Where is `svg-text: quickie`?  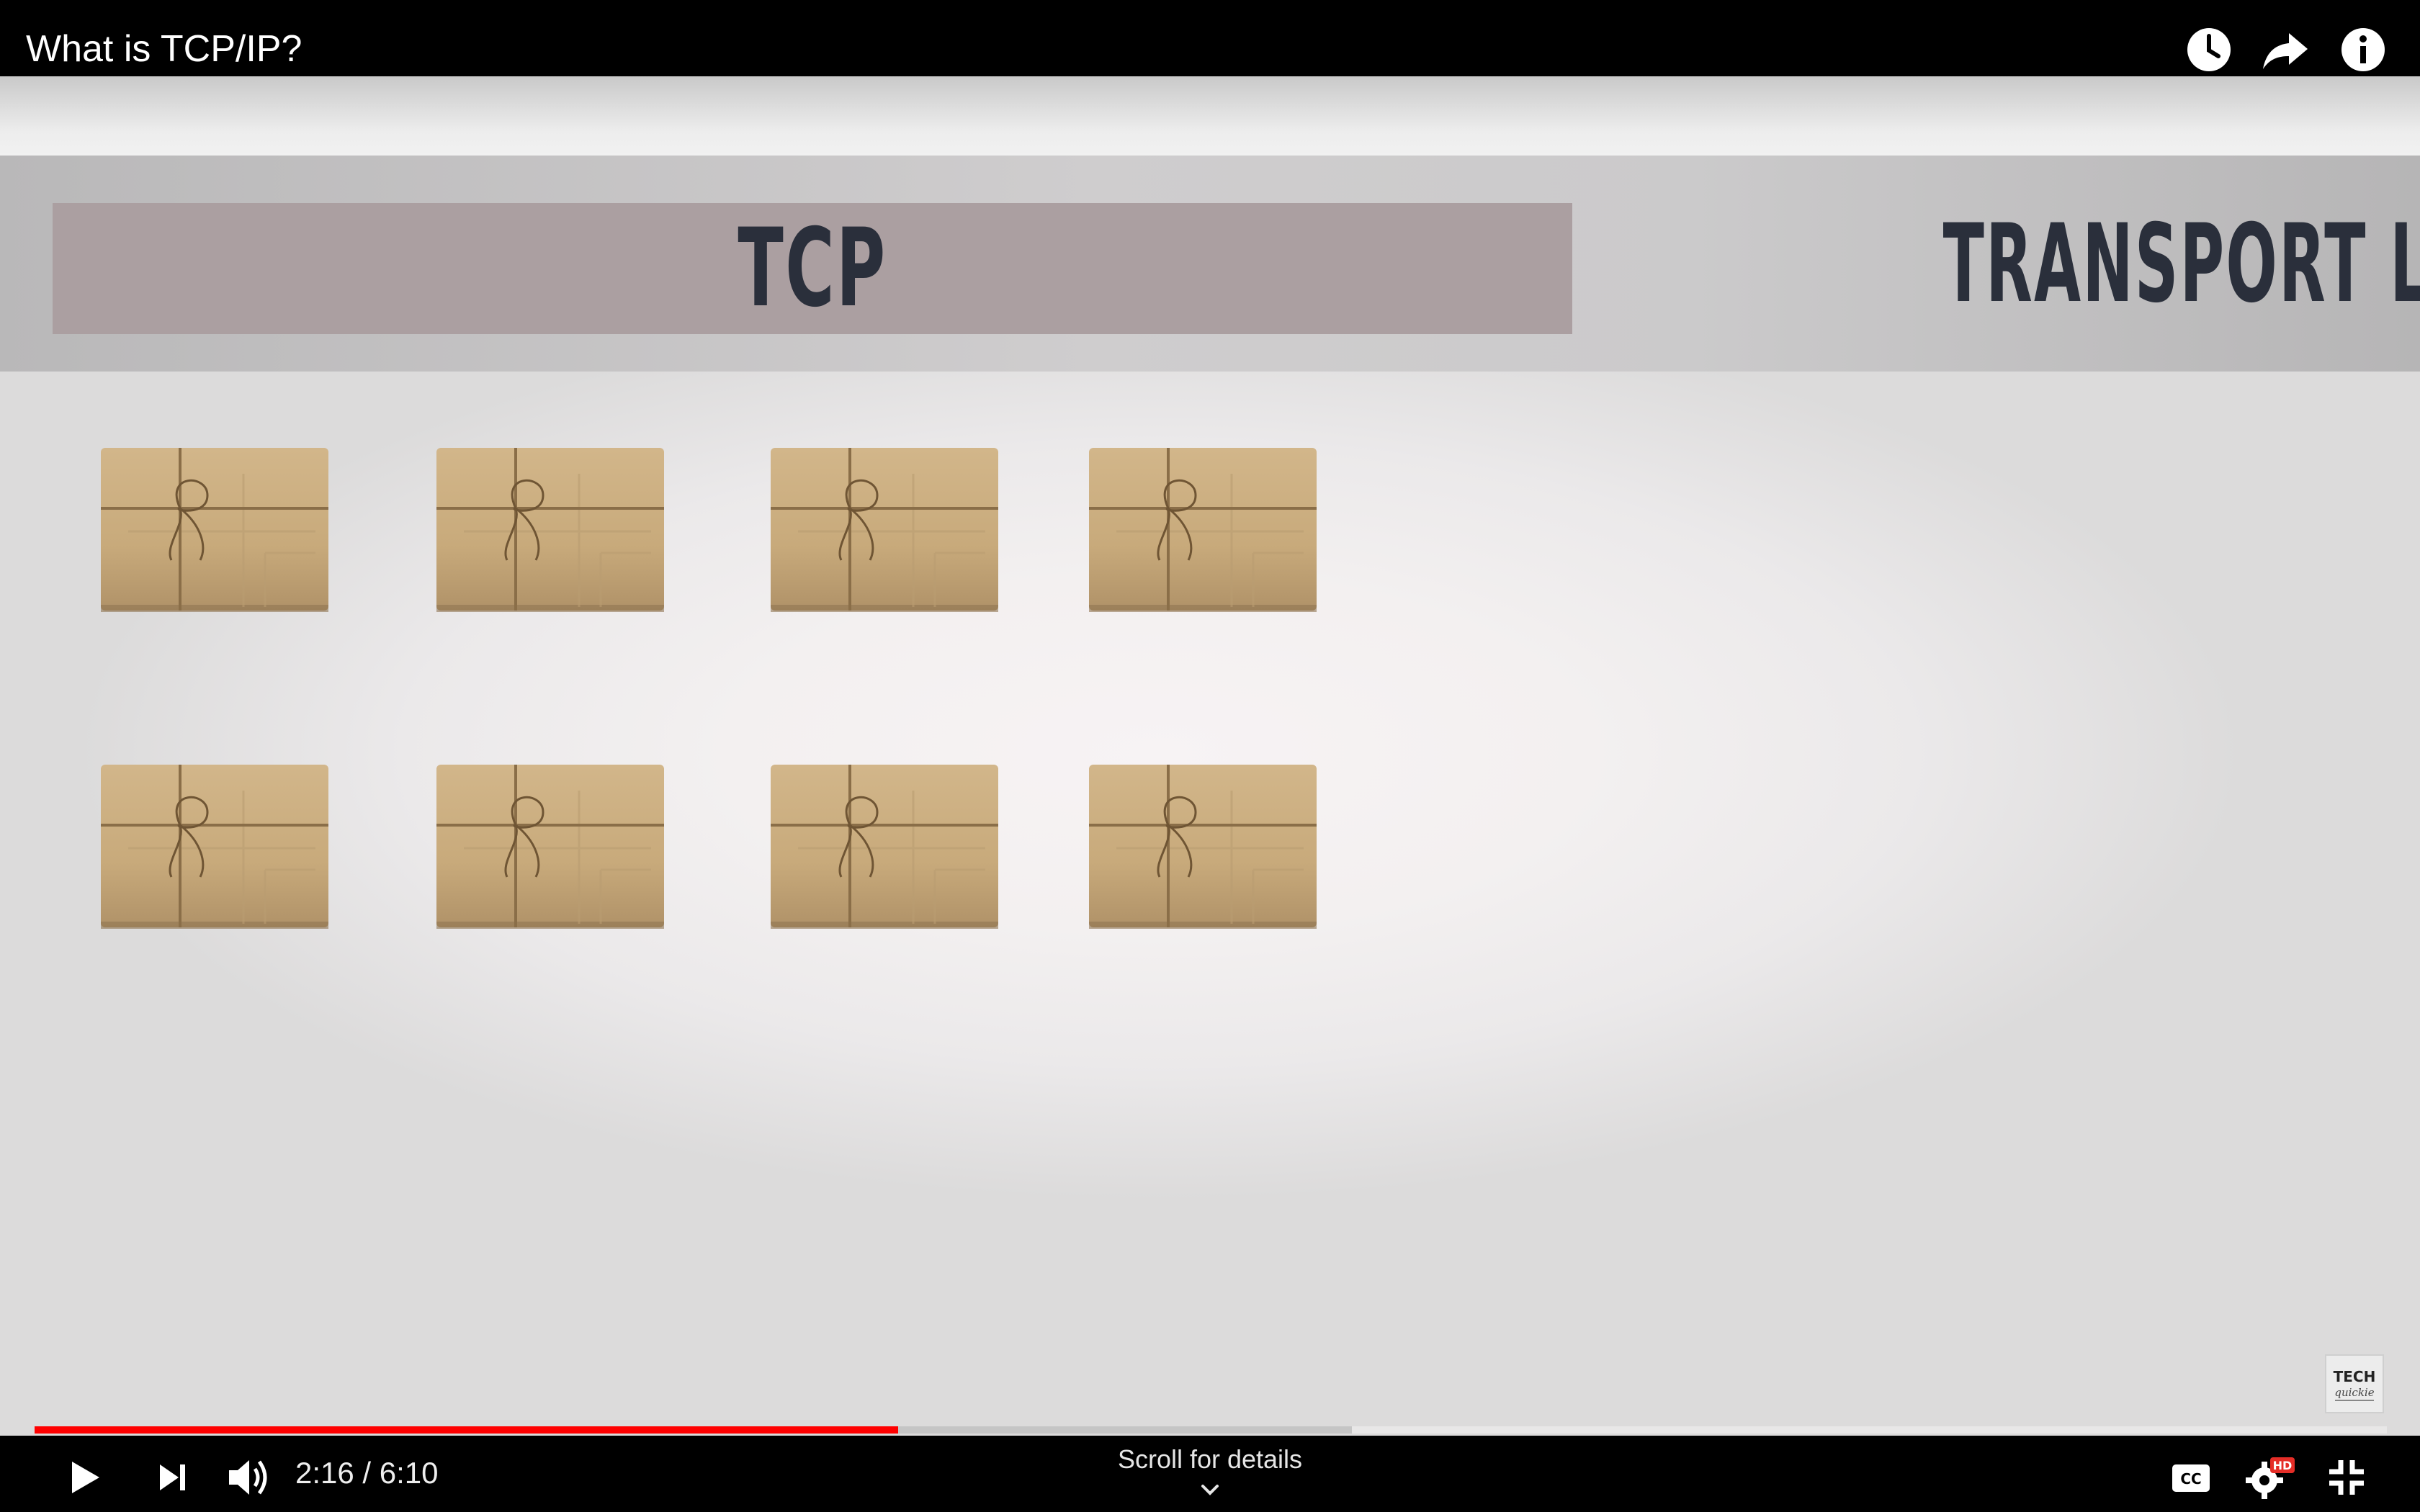
svg-text: quickie is located at coordinates (2354, 1392).